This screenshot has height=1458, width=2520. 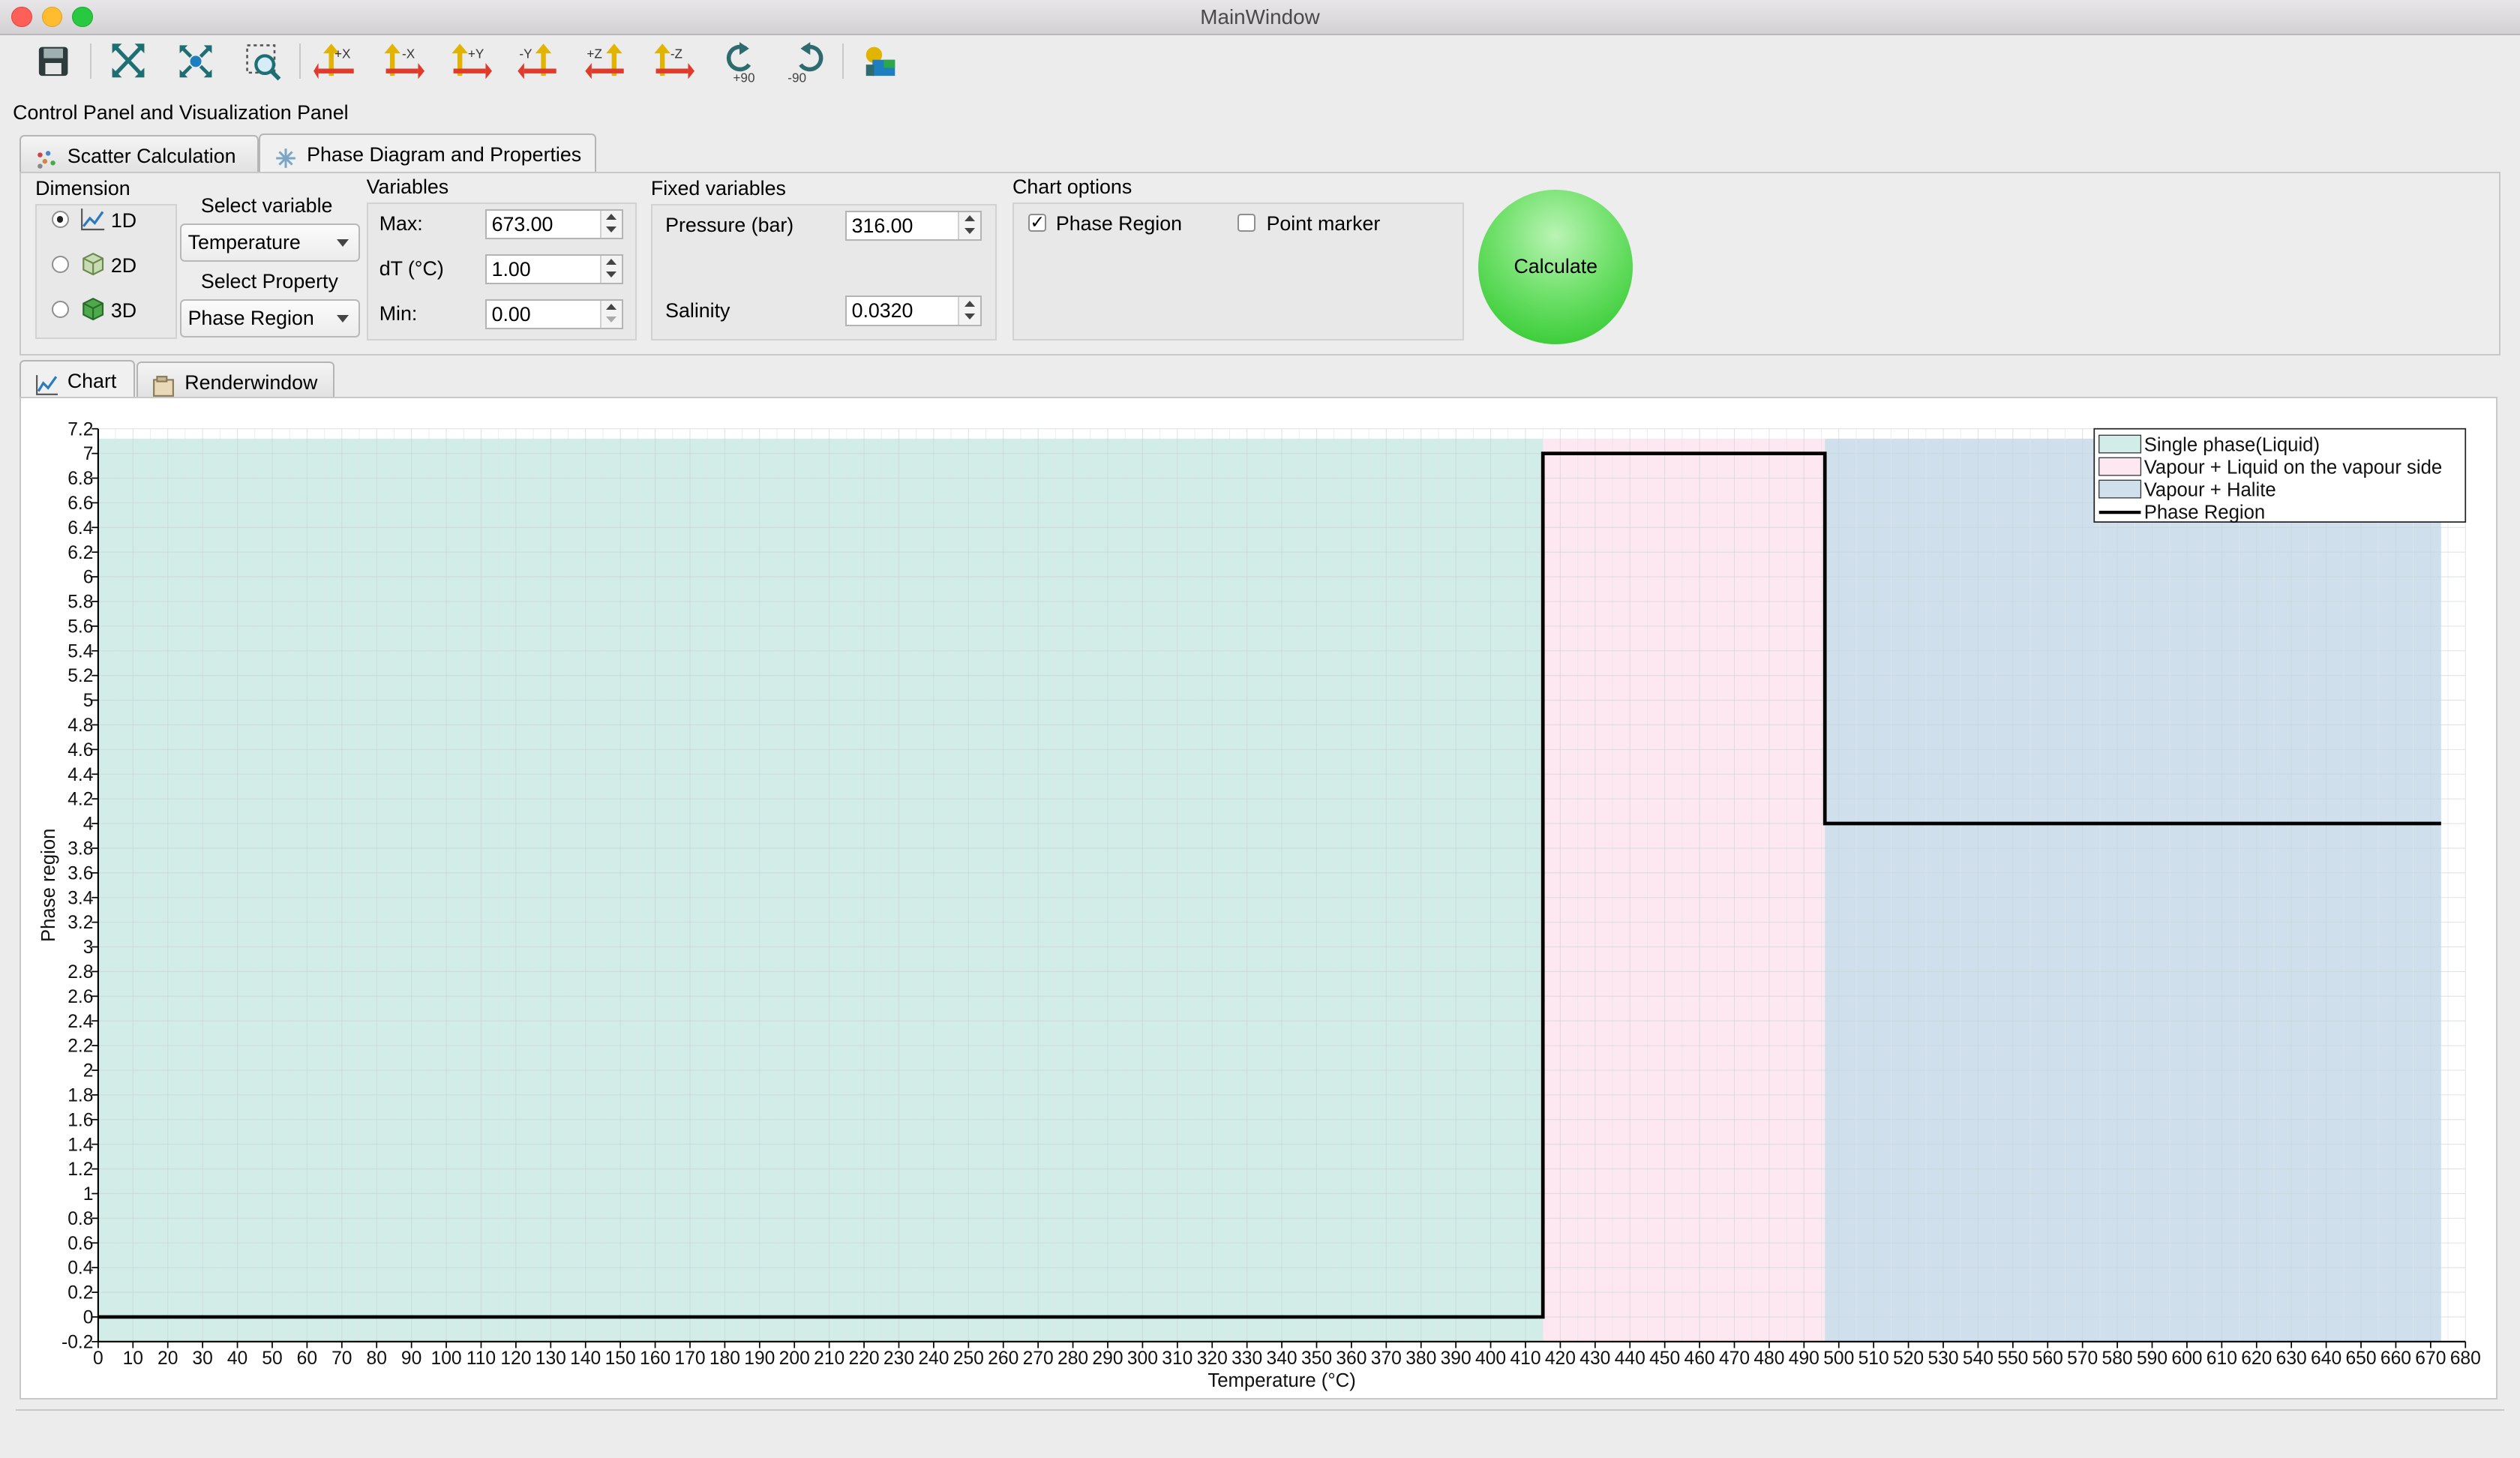 I want to click on max-spinbox: 673.00, so click(x=554, y=224).